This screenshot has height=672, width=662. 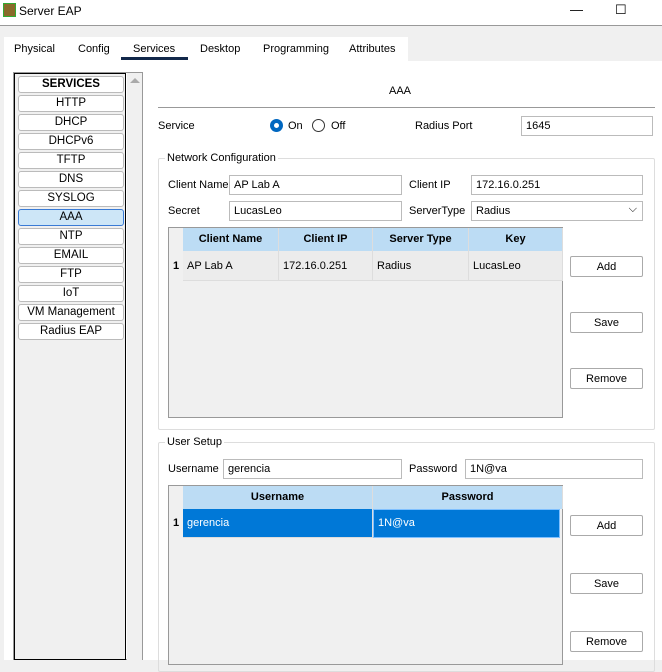 What do you see at coordinates (71, 312) in the screenshot?
I see `sidebar-item-vm-management: VM Management` at bounding box center [71, 312].